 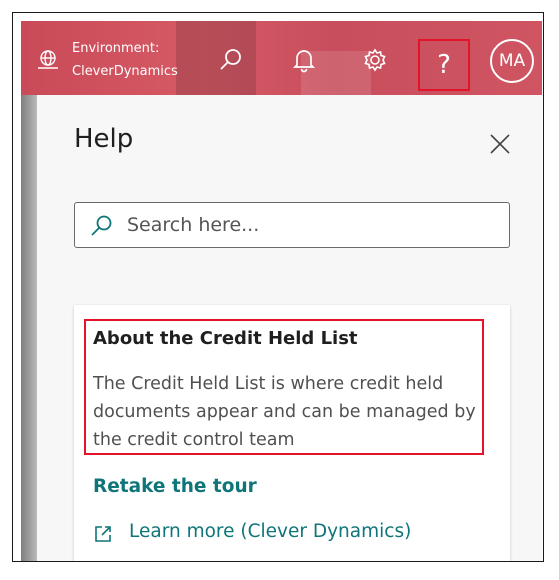 I want to click on retake-tour-link: Retake the tour, so click(x=175, y=486).